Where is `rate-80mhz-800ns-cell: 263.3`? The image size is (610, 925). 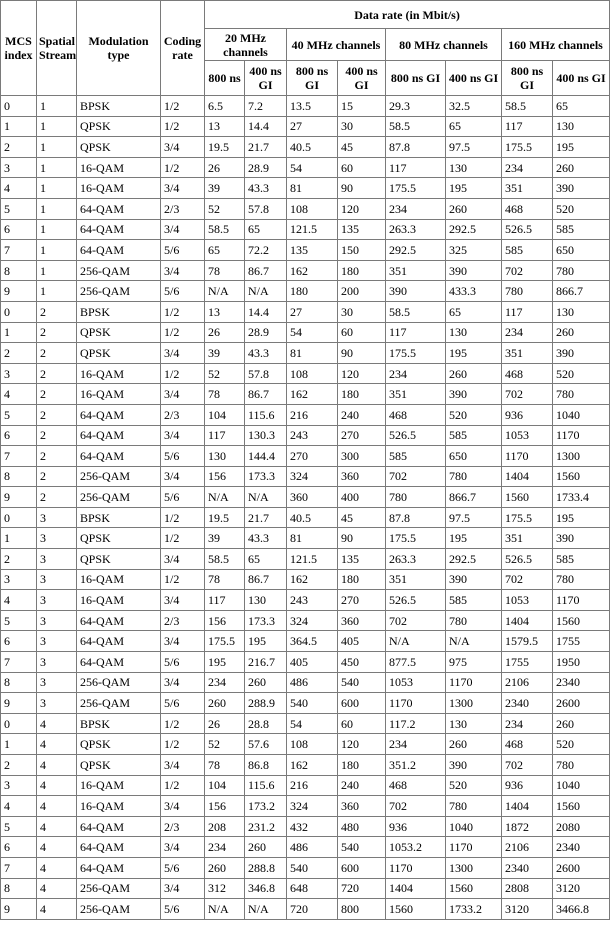 rate-80mhz-800ns-cell: 263.3 is located at coordinates (415, 559).